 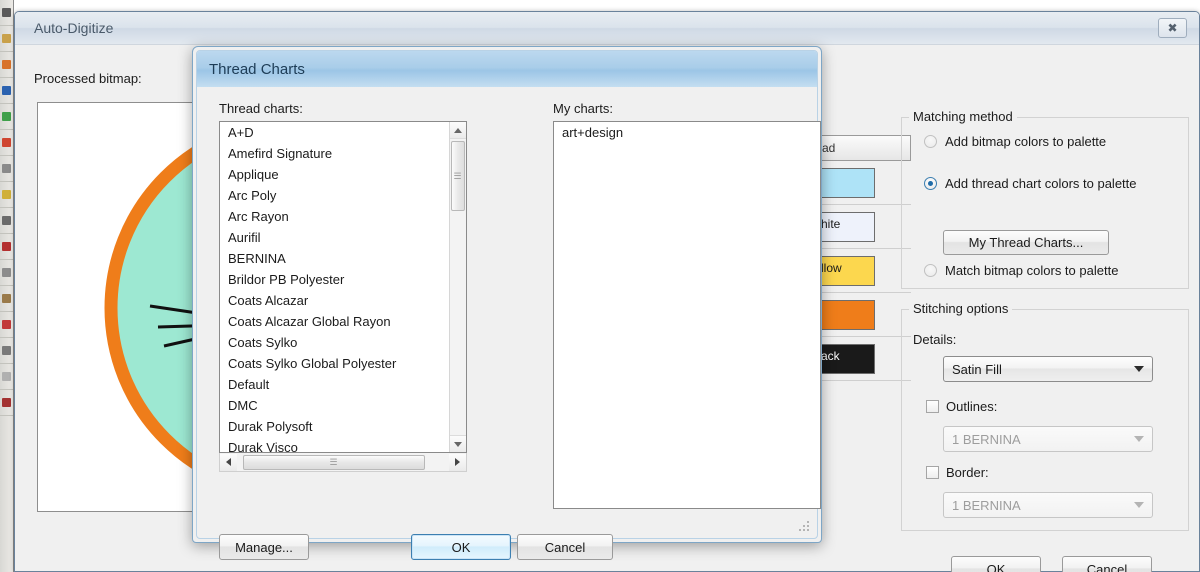 I want to click on list-item: Coats Alcazar, so click(x=343, y=300).